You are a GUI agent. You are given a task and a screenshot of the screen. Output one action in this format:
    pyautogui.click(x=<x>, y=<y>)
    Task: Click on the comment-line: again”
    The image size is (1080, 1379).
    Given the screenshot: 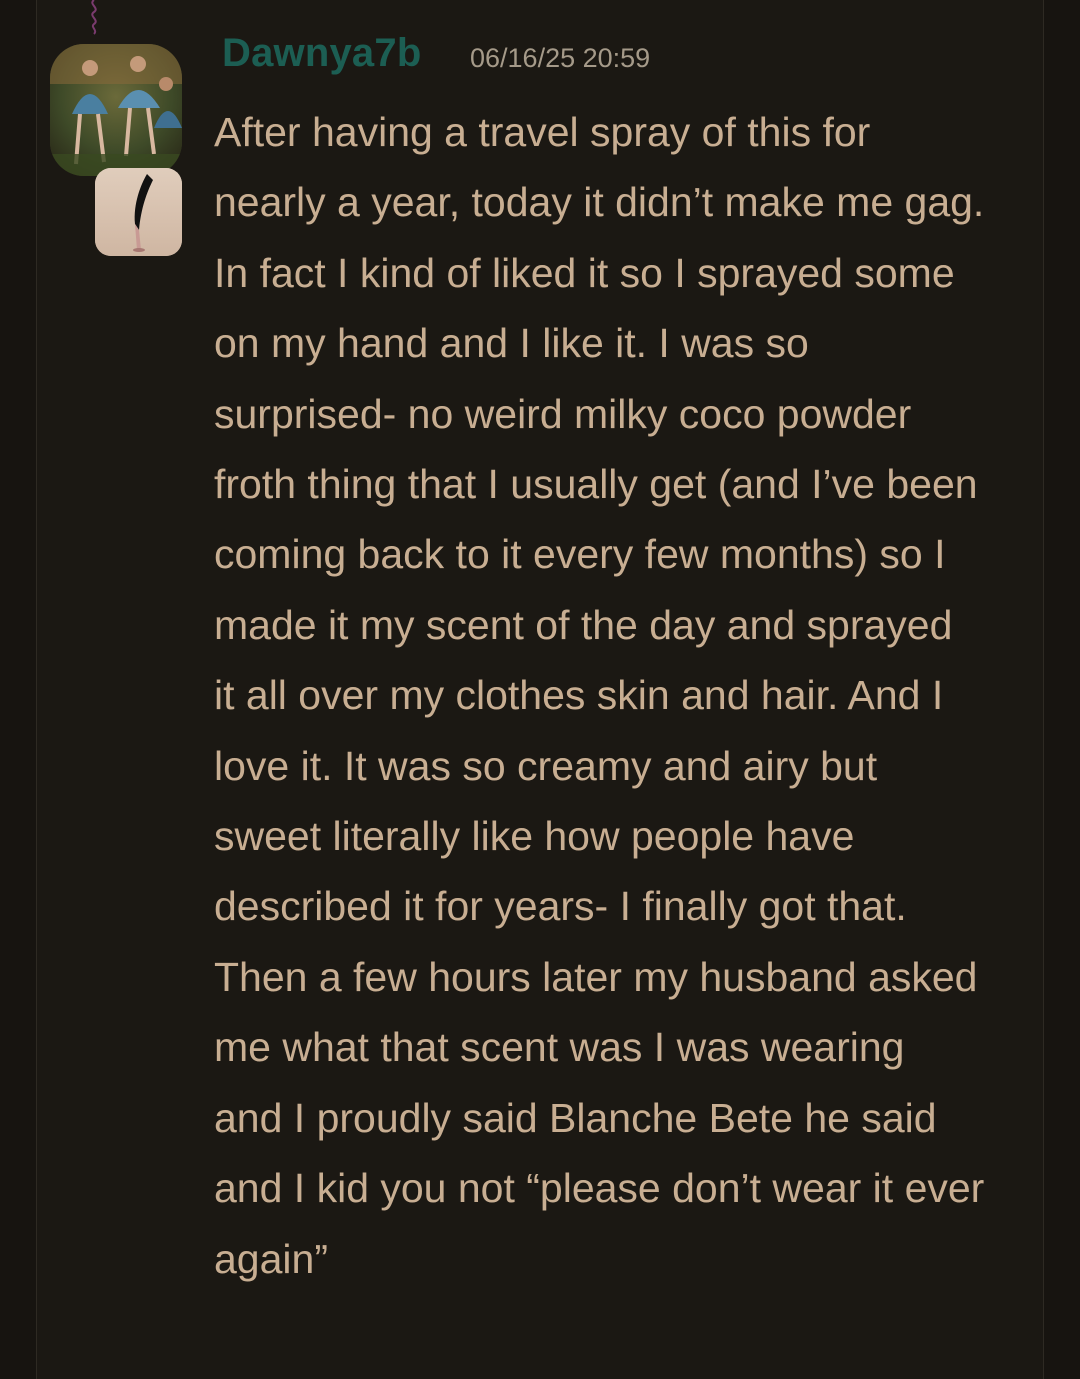 What is the action you would take?
    pyautogui.click(x=271, y=1258)
    